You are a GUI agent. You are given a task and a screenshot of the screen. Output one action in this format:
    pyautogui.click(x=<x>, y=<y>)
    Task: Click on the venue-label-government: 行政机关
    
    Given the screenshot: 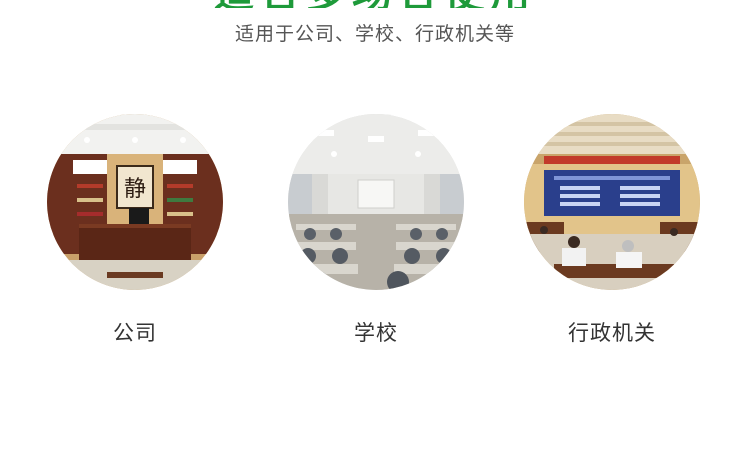 What is the action you would take?
    pyautogui.click(x=612, y=333)
    